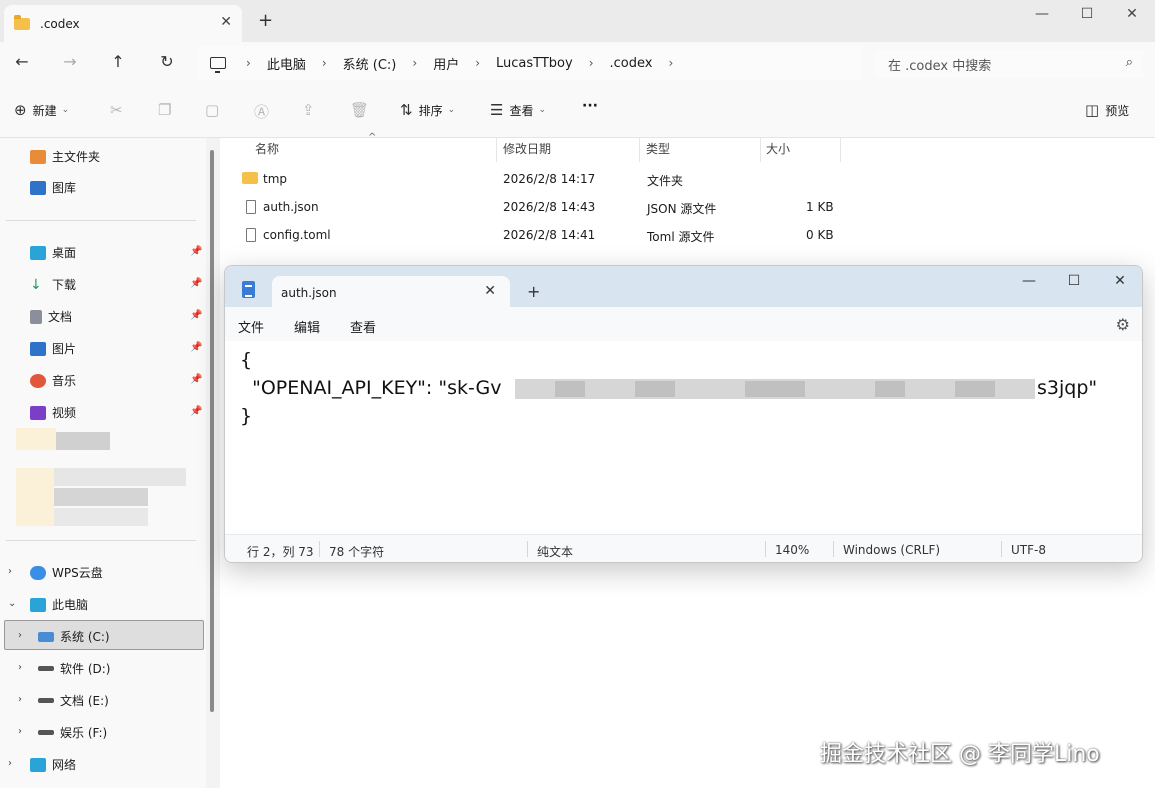 This screenshot has width=1155, height=788. I want to click on file-row: auth.json 2026/2/8 14:43 JSON 源文件 1 KB, so click(687, 208).